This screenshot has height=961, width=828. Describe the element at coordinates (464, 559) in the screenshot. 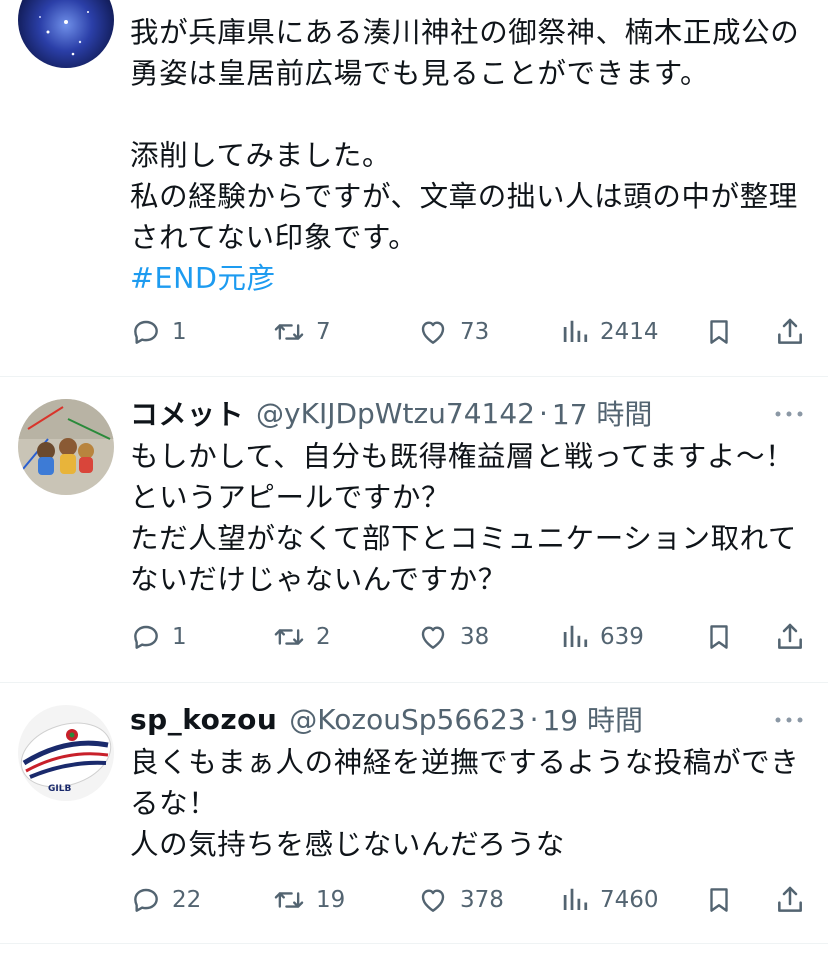

I see `tweet-body-line: ただ人望がなくて部下とコミュニケーション取れてないだけじゃないんですか？` at that location.